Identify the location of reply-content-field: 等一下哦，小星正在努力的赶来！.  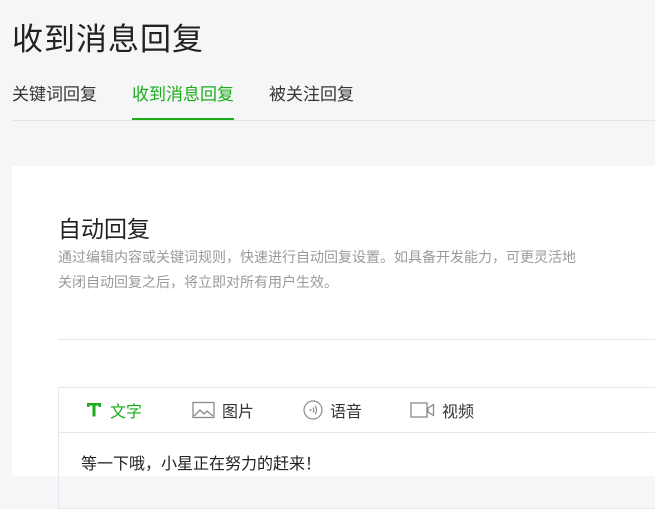
(201, 462).